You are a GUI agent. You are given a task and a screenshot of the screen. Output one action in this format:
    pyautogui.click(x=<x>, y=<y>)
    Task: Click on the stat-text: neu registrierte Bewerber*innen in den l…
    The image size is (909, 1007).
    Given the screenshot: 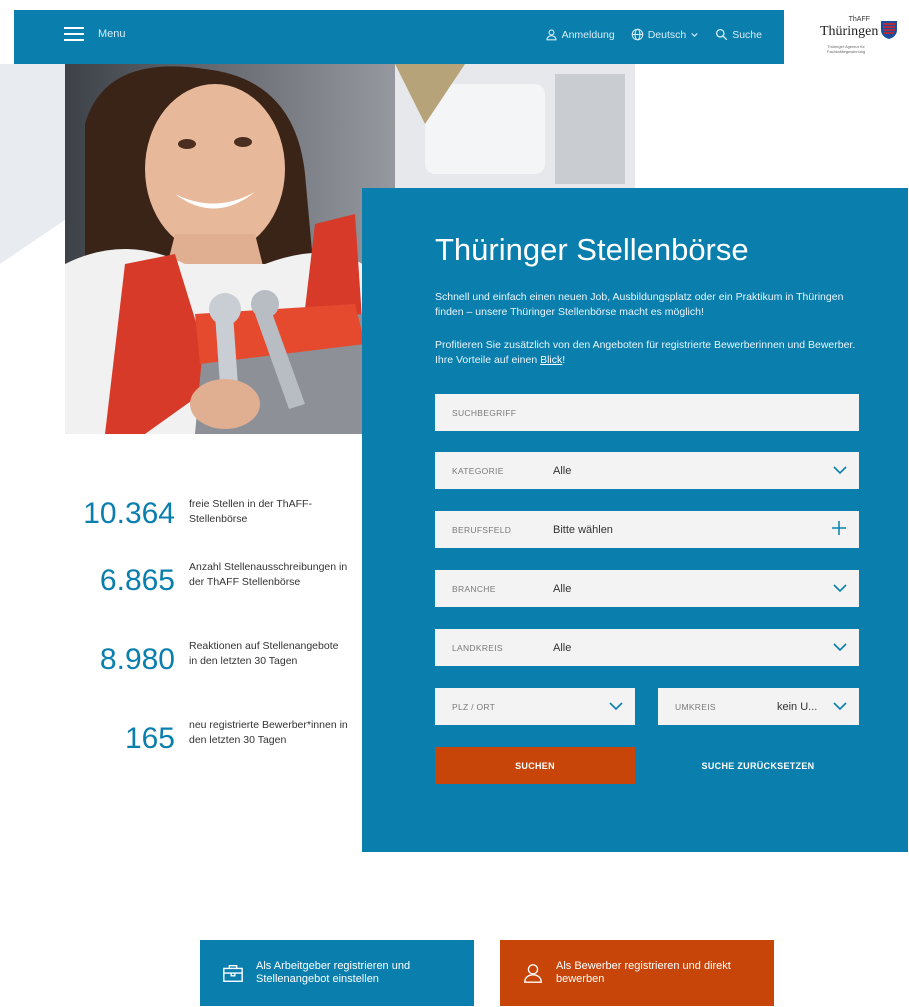 What is the action you would take?
    pyautogui.click(x=268, y=732)
    